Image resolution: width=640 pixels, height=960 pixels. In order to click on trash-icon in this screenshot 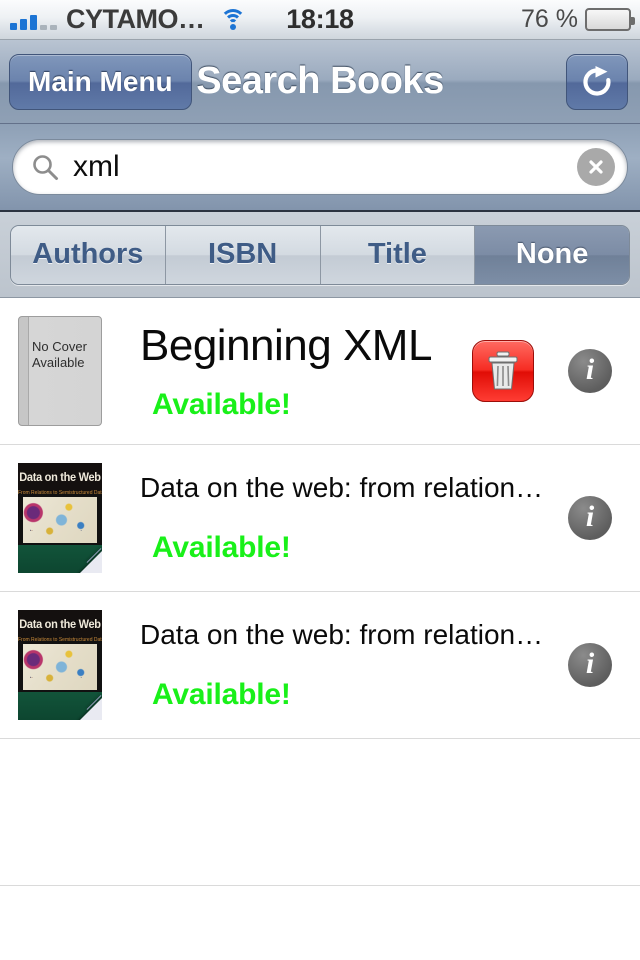, I will do `click(503, 370)`.